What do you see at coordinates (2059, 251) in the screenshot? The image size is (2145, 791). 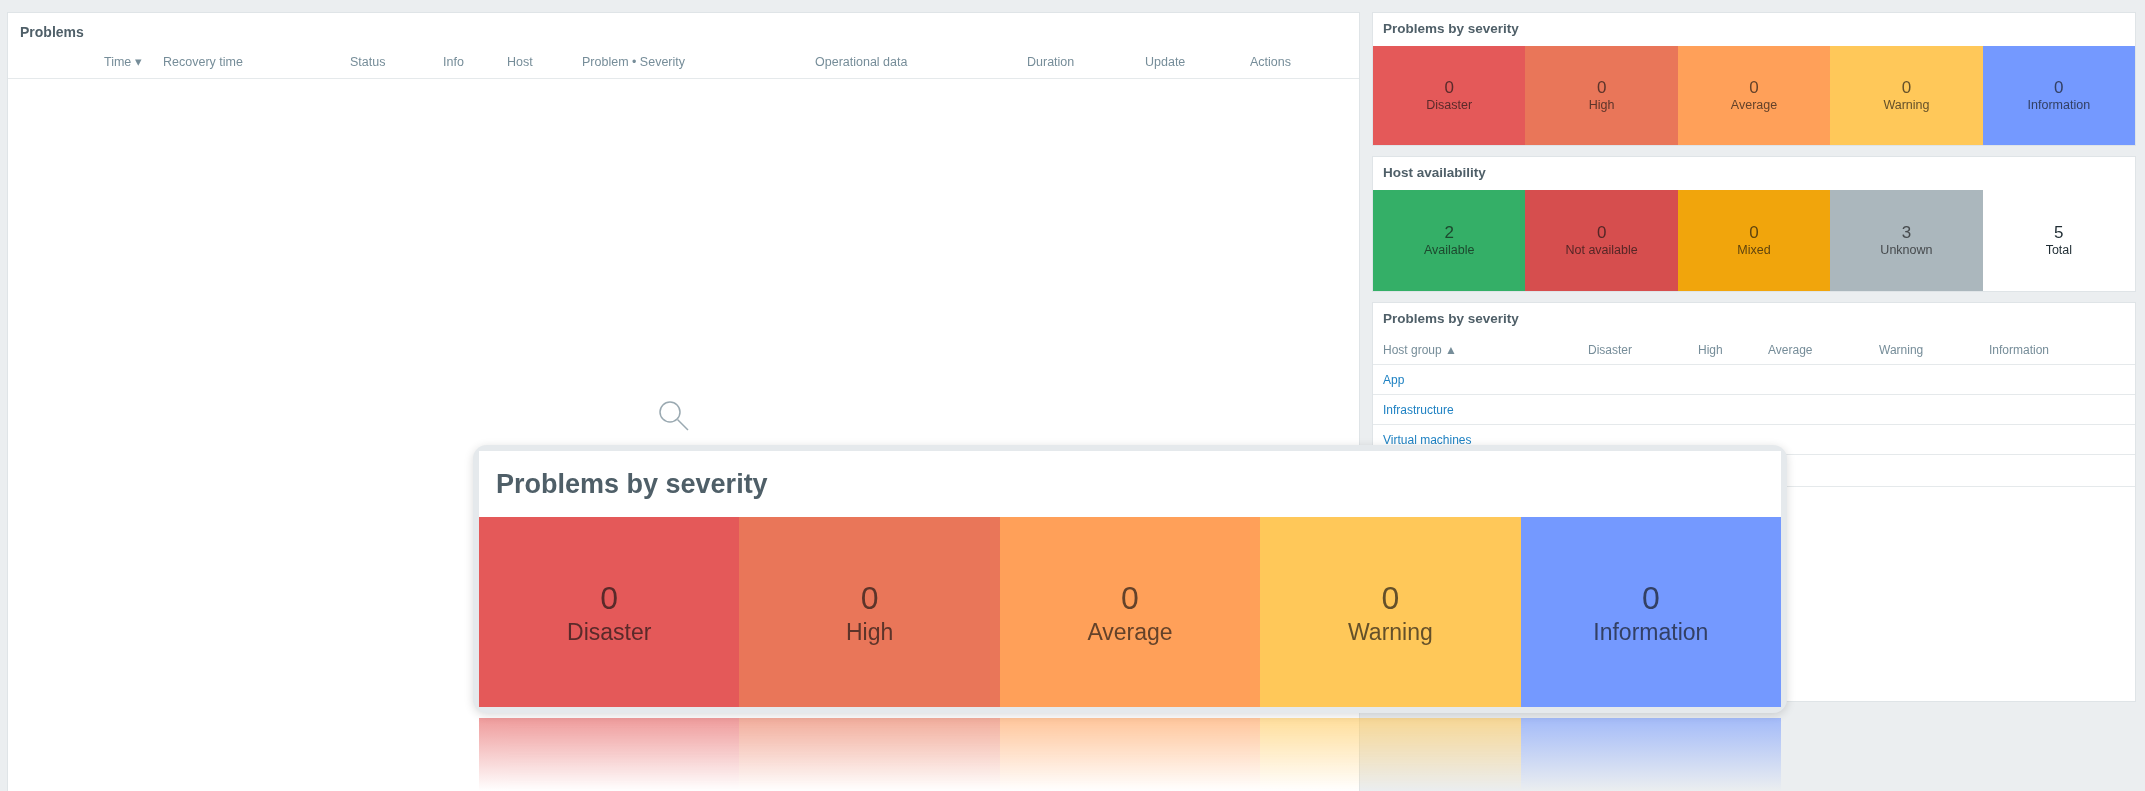 I see `cell-label: Total` at bounding box center [2059, 251].